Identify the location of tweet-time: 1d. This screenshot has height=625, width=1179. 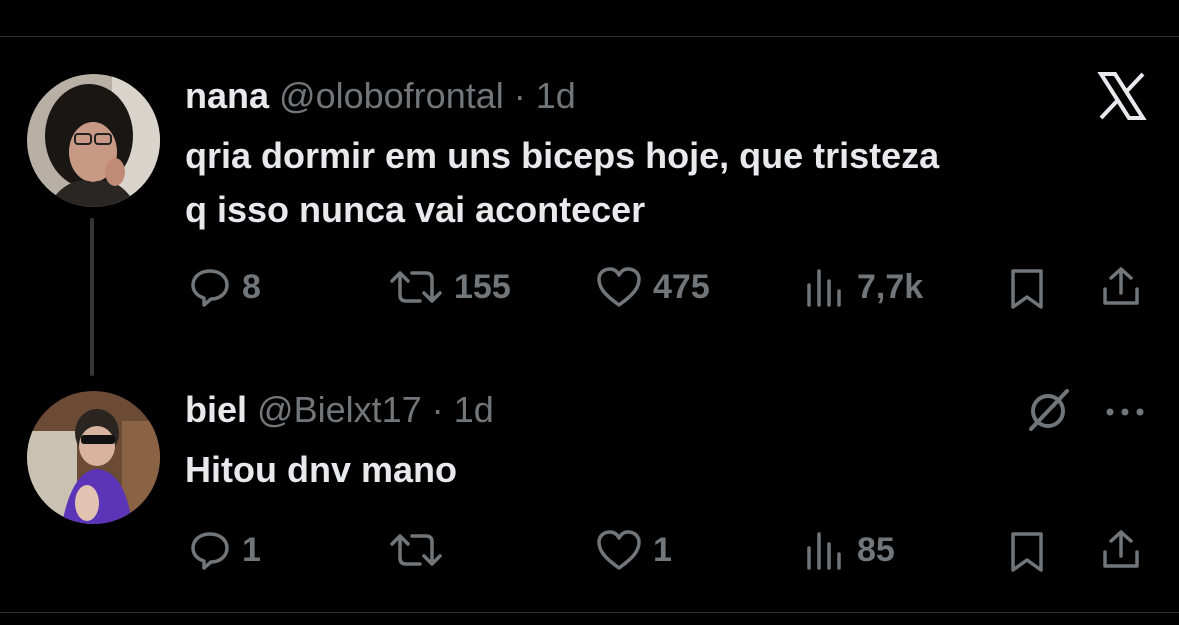
(556, 95).